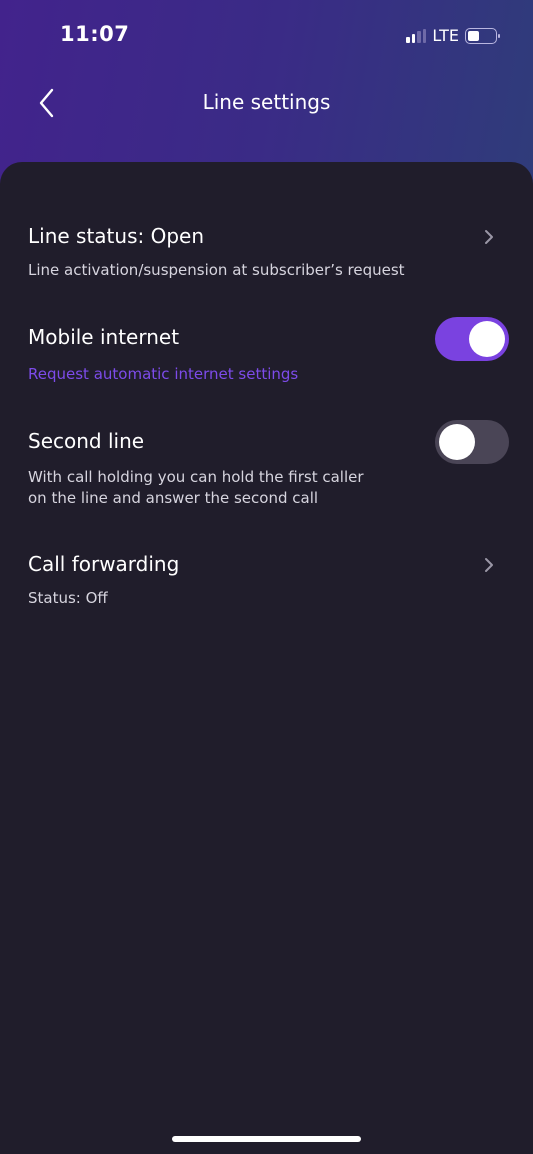  I want to click on setting-title: Mobile internet, so click(104, 337).